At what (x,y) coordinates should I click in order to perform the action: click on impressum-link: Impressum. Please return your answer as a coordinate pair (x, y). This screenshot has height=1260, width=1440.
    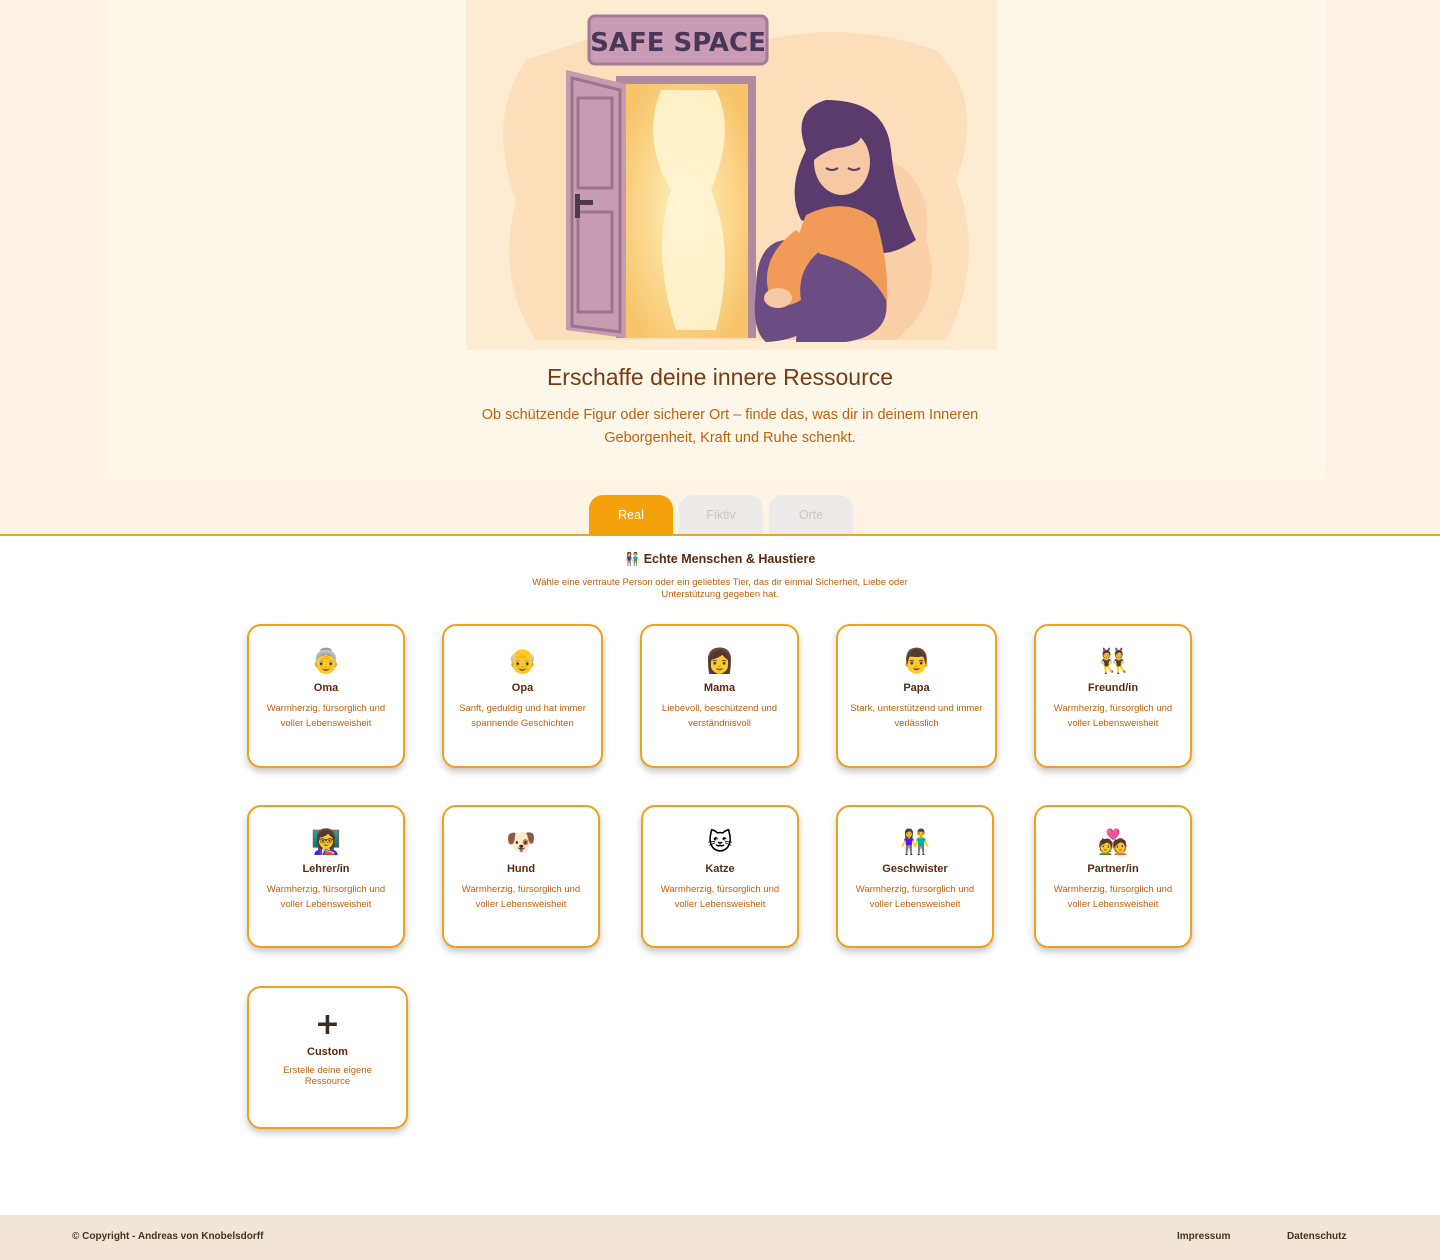
    Looking at the image, I should click on (1203, 1236).